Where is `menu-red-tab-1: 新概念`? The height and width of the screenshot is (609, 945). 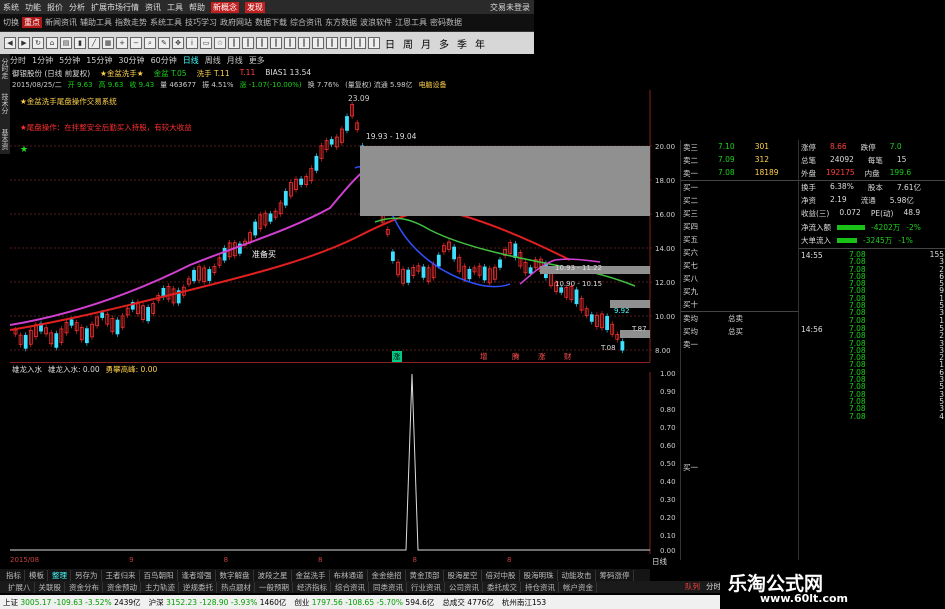 menu-red-tab-1: 新概念 is located at coordinates (225, 7).